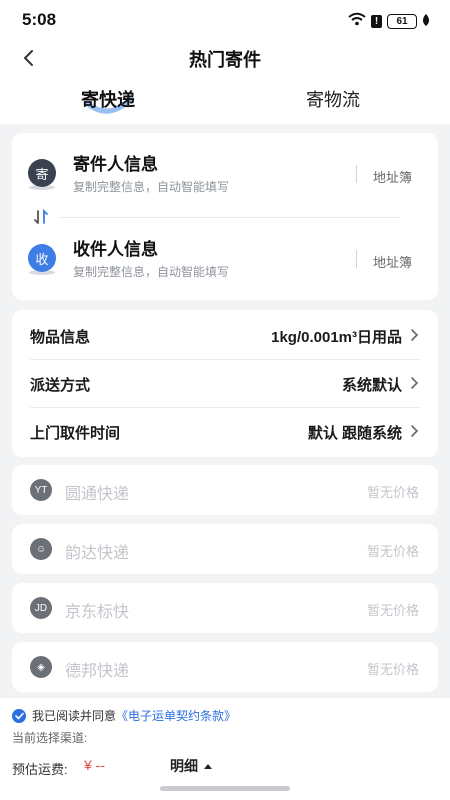  What do you see at coordinates (41, 549) in the screenshot?
I see `yunda-logo-icon: ☺` at bounding box center [41, 549].